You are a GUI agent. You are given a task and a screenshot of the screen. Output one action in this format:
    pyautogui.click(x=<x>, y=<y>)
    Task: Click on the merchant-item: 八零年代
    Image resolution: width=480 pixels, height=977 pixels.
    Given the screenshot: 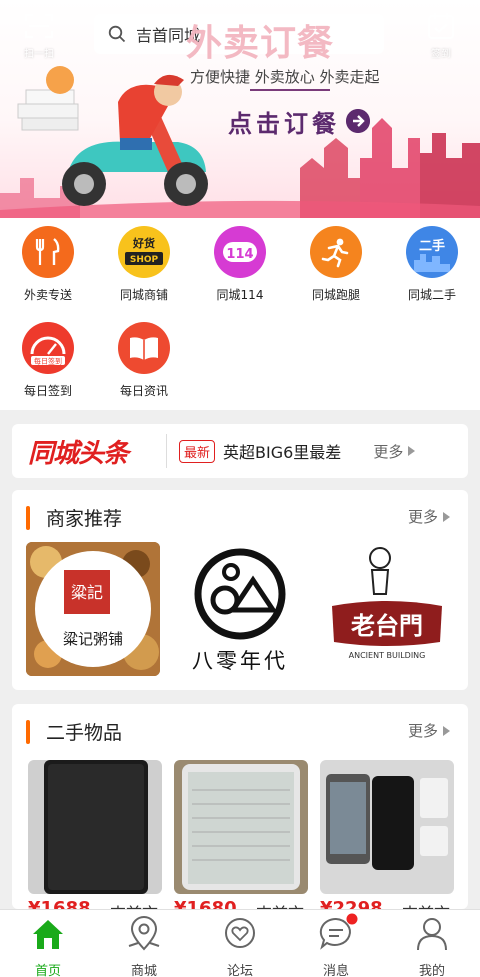 What is the action you would take?
    pyautogui.click(x=240, y=609)
    